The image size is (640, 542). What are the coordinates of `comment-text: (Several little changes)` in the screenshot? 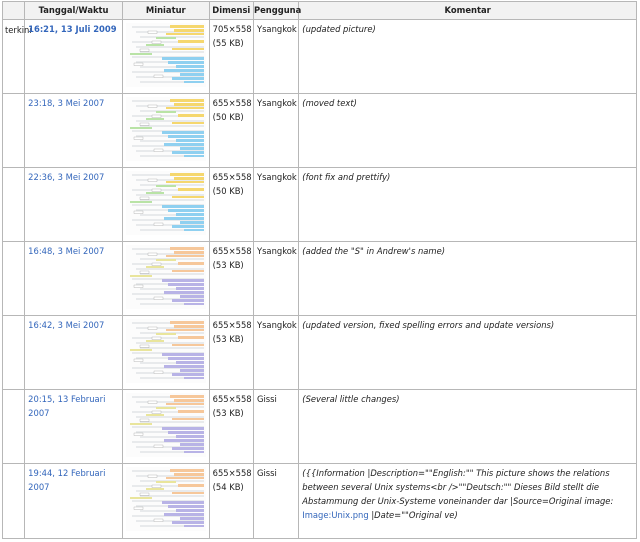 It's located at (467, 398).